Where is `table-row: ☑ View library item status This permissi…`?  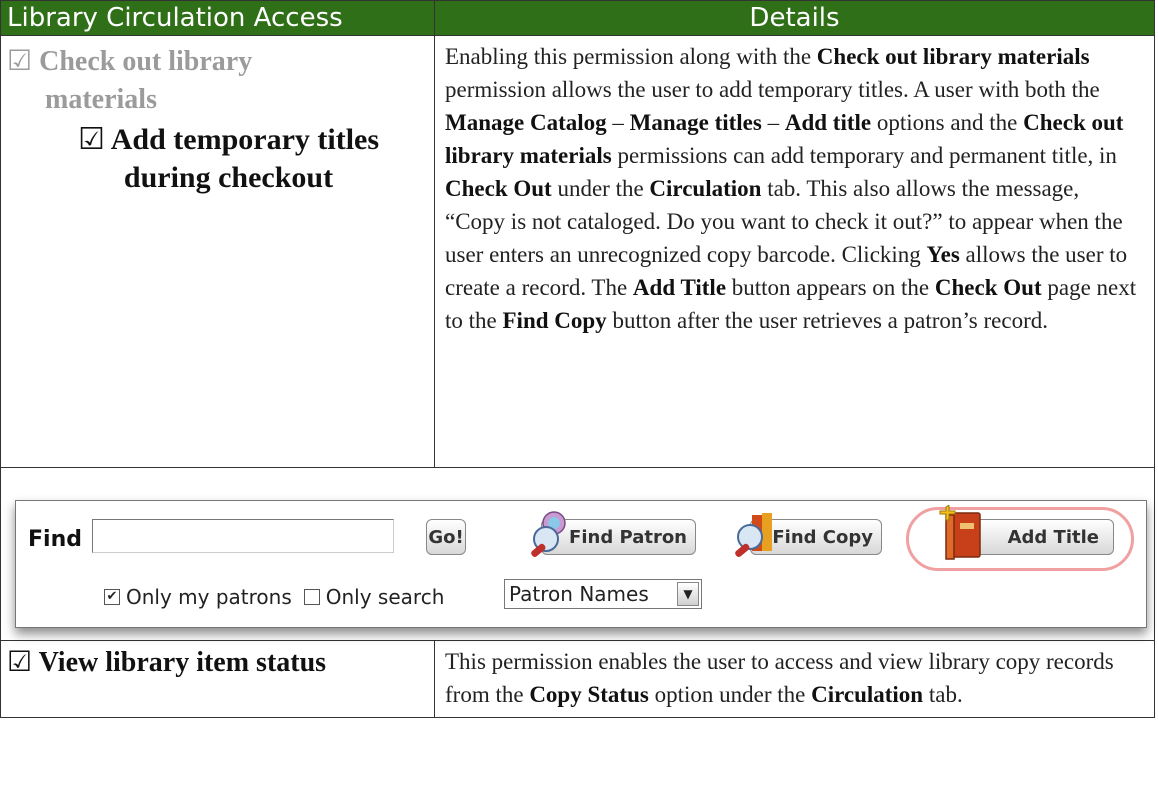
table-row: ☑ View library item status This permissi… is located at coordinates (577, 679).